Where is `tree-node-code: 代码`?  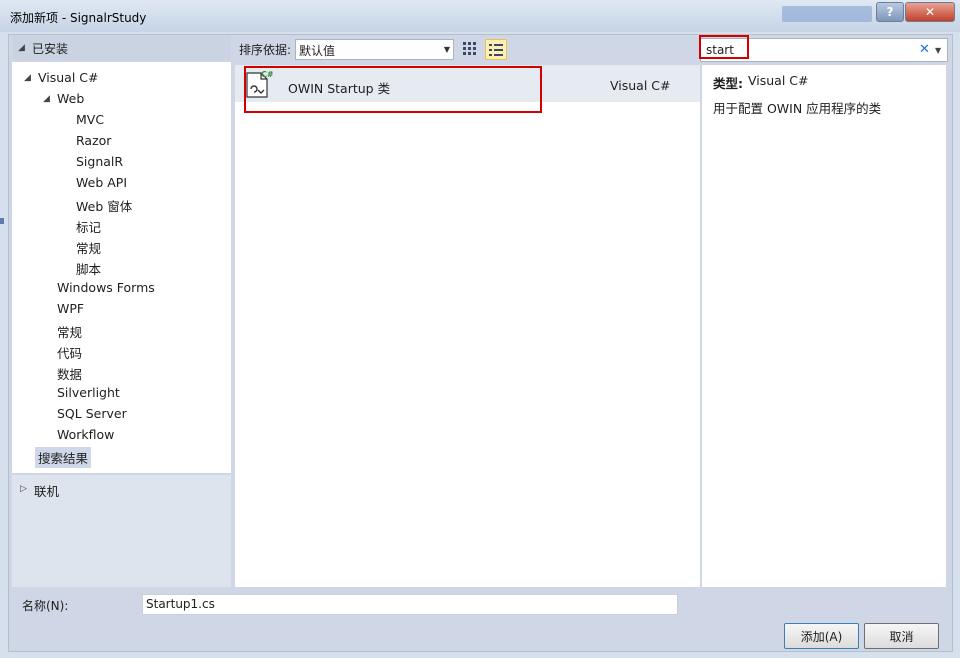 tree-node-code: 代码 is located at coordinates (69, 352).